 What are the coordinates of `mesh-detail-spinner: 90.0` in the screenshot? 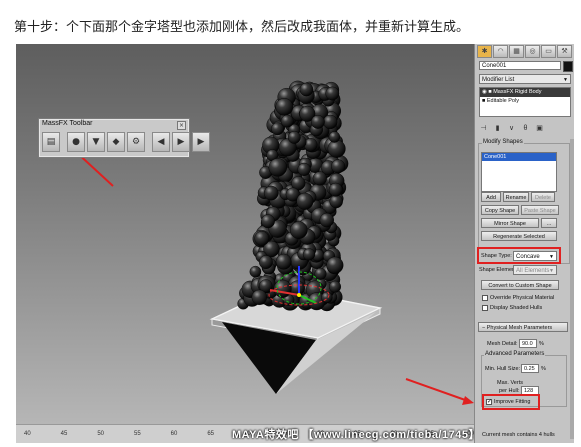 It's located at (528, 343).